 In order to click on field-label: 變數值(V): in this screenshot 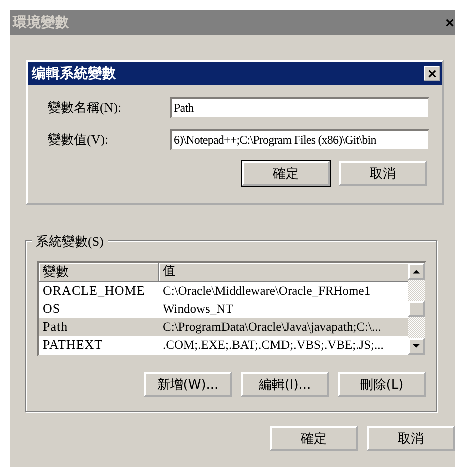, I will do `click(79, 140)`.